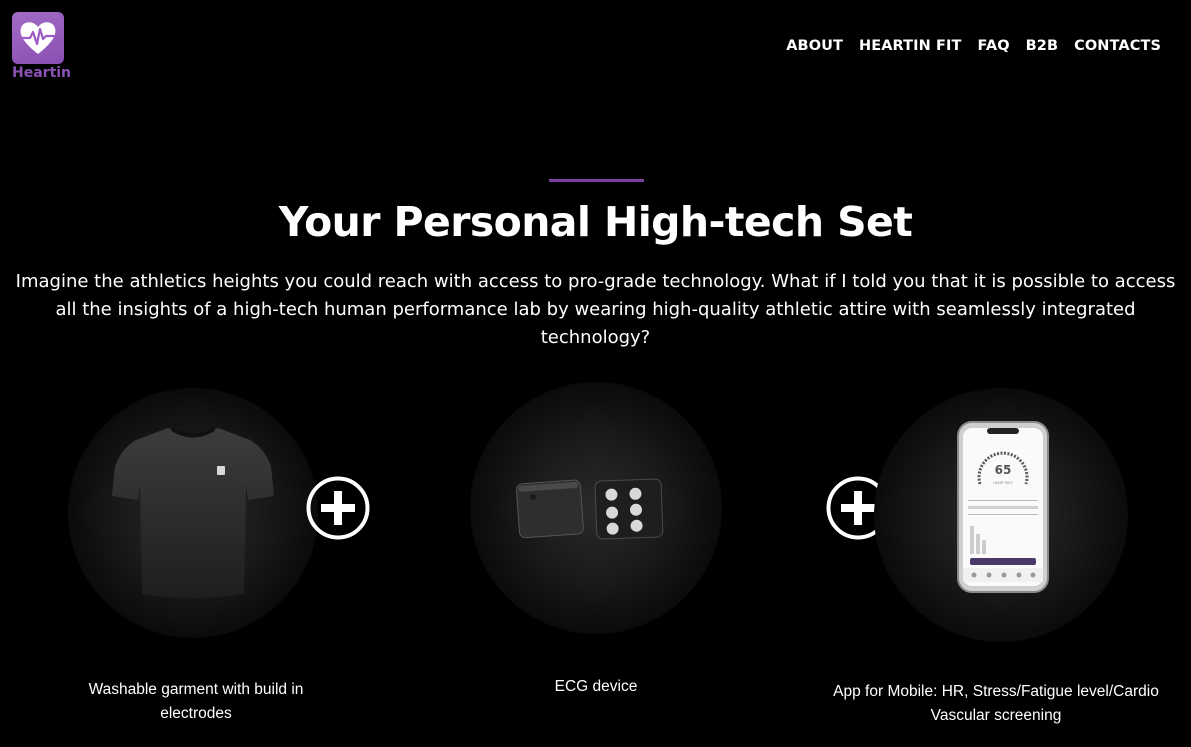 The image size is (1191, 747). I want to click on tshirt-image, so click(193, 513).